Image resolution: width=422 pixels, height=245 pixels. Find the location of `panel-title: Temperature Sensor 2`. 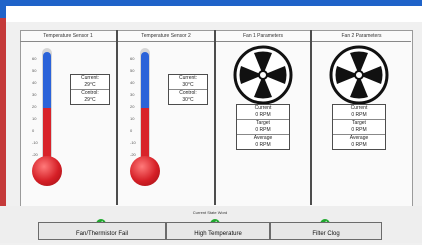

panel-title: Temperature Sensor 2 is located at coordinates (166, 37).